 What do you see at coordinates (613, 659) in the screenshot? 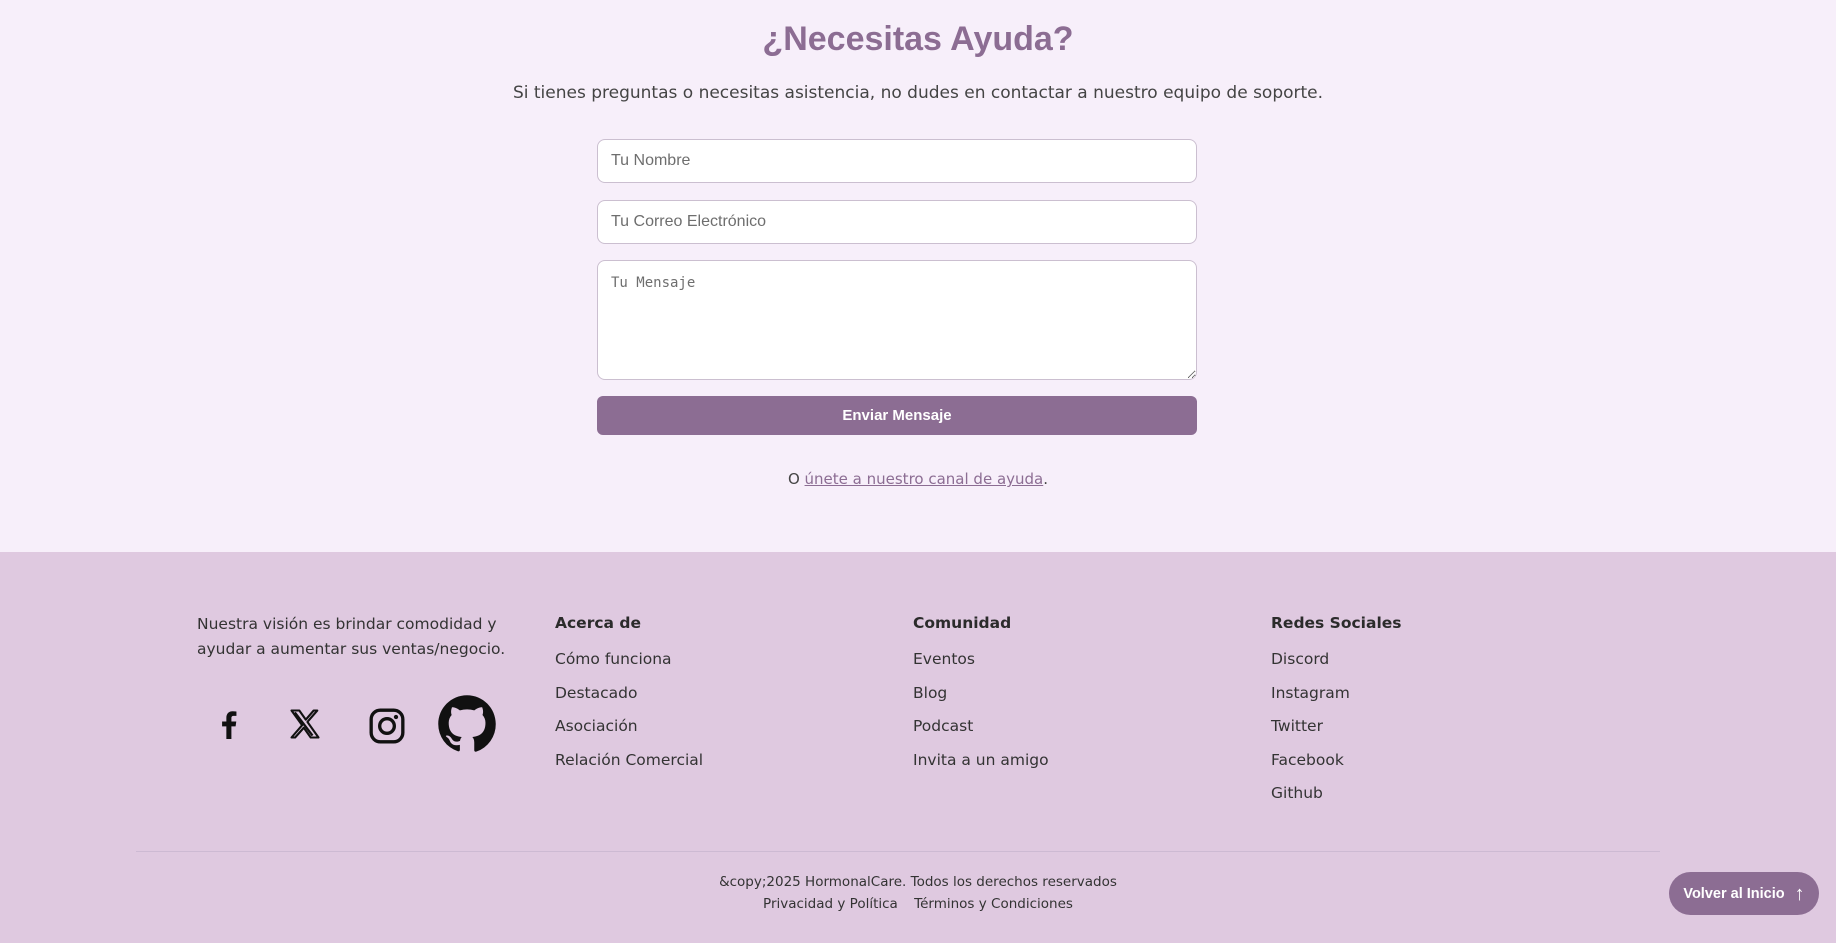
I see `about-link-how-it-works: Cómo funciona` at bounding box center [613, 659].